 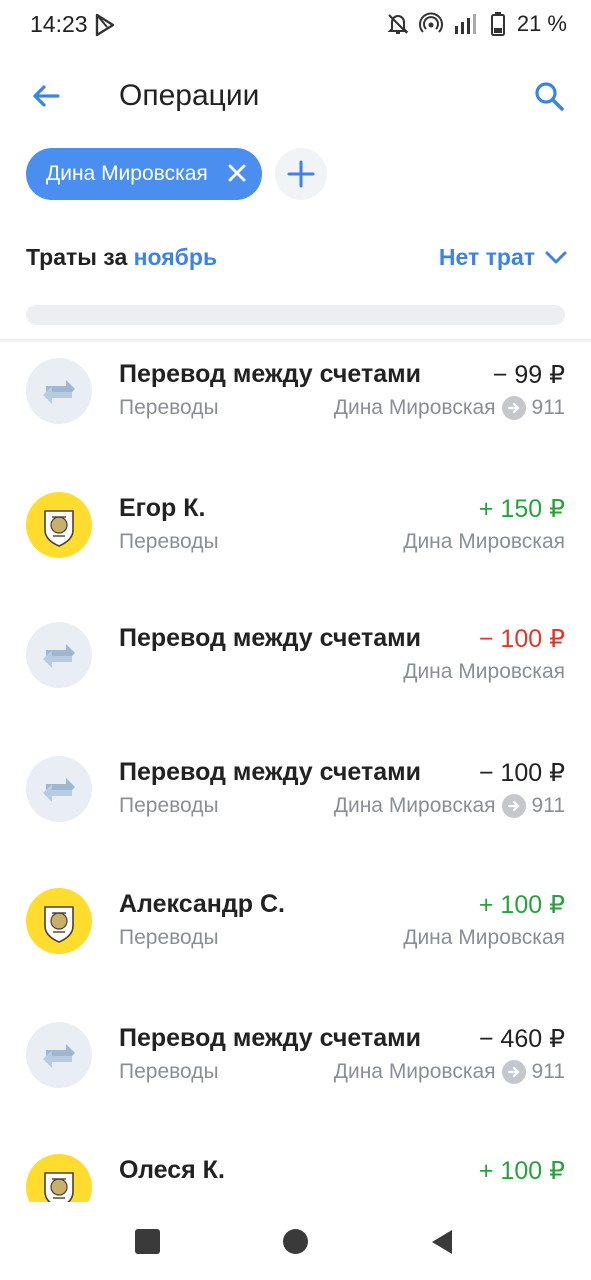 I want to click on month-selector: ноябрь, so click(x=175, y=257).